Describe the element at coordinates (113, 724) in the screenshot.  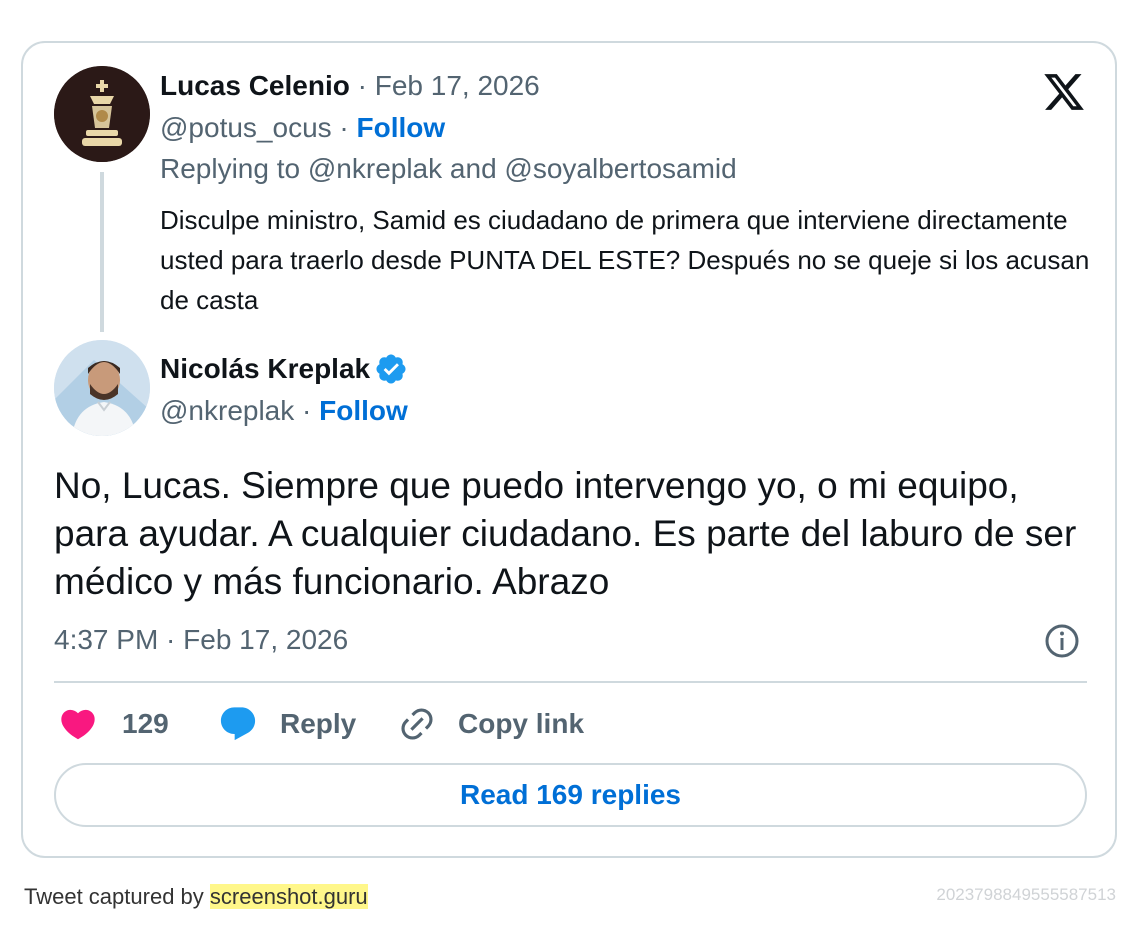
I see `like-button: 129` at that location.